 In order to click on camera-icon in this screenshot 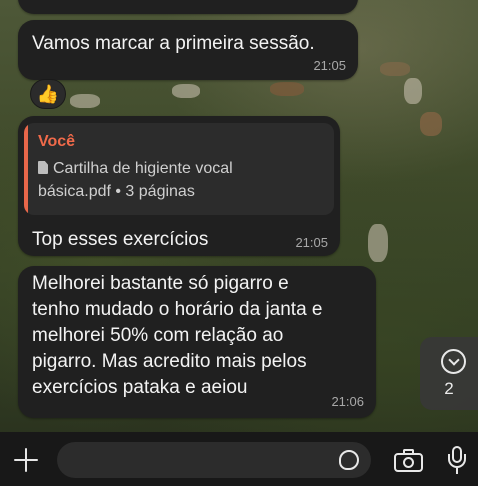, I will do `click(409, 460)`.